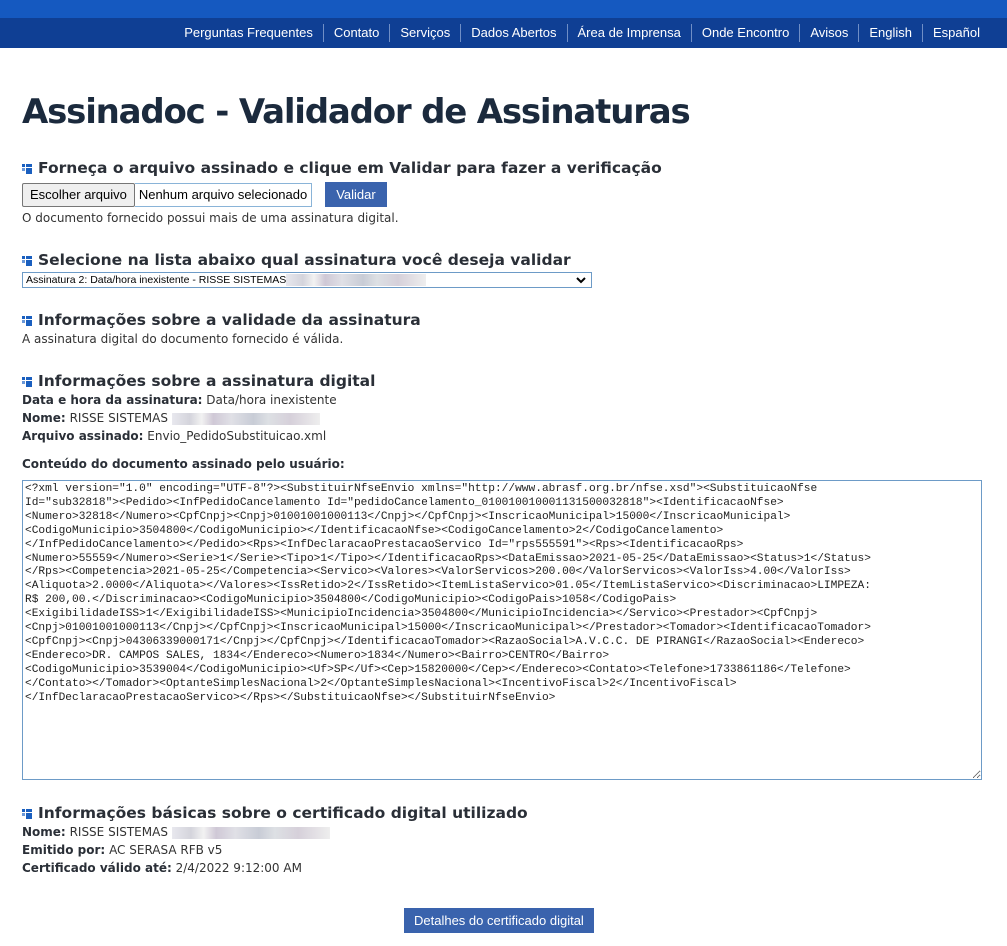 The image size is (1007, 946). What do you see at coordinates (275, 850) in the screenshot?
I see `certificate-issuer: Emitido por: AC SERASA RFB v5` at bounding box center [275, 850].